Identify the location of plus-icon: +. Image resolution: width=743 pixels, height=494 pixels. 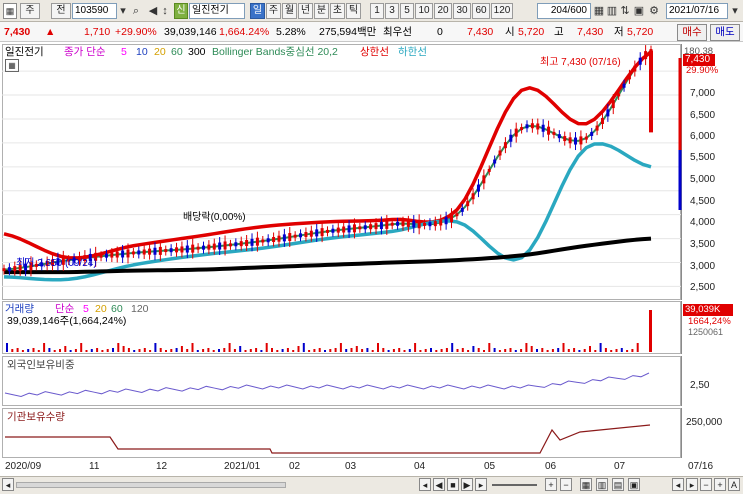
(720, 484).